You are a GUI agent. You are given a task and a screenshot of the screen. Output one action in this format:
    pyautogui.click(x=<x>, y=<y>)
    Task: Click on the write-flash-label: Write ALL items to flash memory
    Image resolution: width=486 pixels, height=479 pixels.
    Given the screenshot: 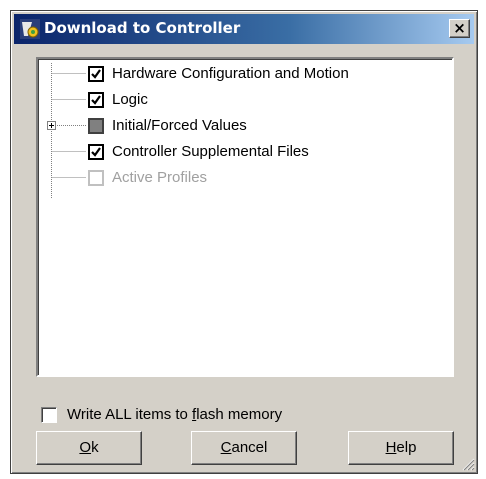 What is the action you would take?
    pyautogui.click(x=175, y=414)
    